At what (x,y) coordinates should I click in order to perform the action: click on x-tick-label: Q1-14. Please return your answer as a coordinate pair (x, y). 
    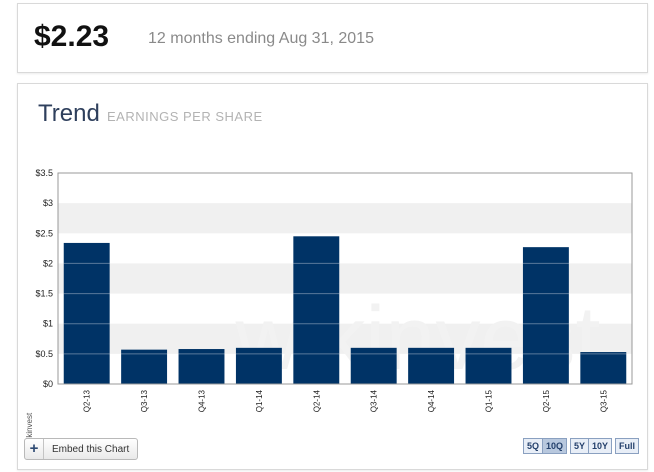
    Looking at the image, I should click on (259, 400).